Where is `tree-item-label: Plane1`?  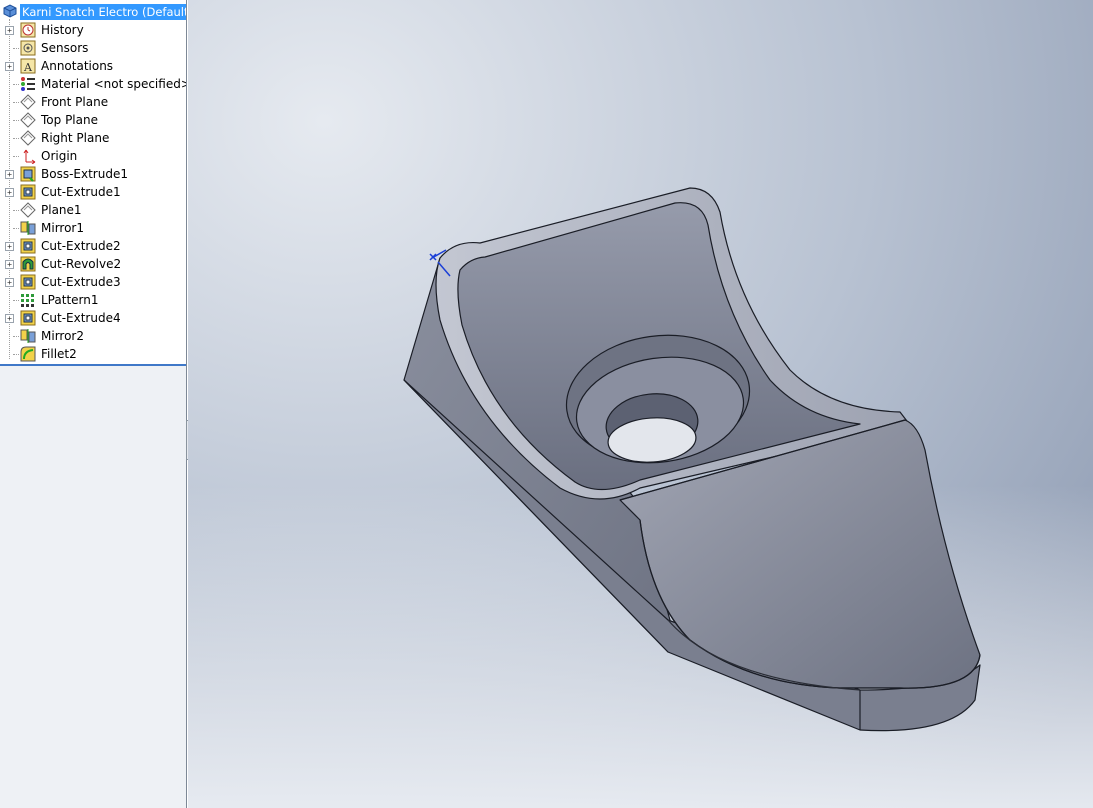 tree-item-label: Plane1 is located at coordinates (61, 210).